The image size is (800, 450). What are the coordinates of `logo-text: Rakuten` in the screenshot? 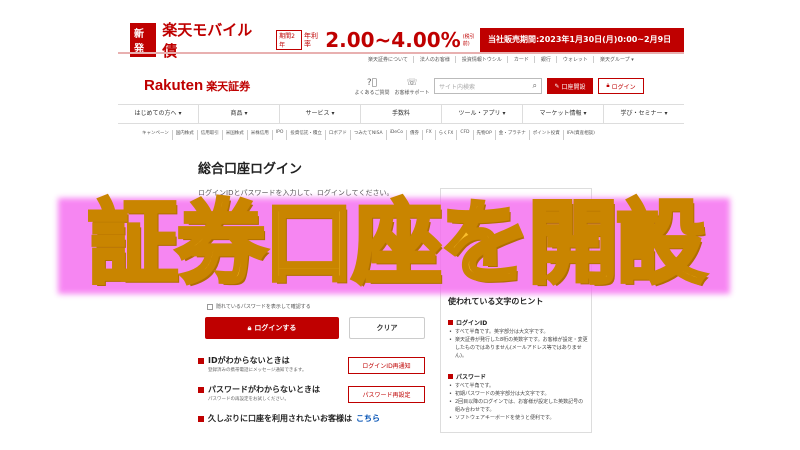 It's located at (174, 85).